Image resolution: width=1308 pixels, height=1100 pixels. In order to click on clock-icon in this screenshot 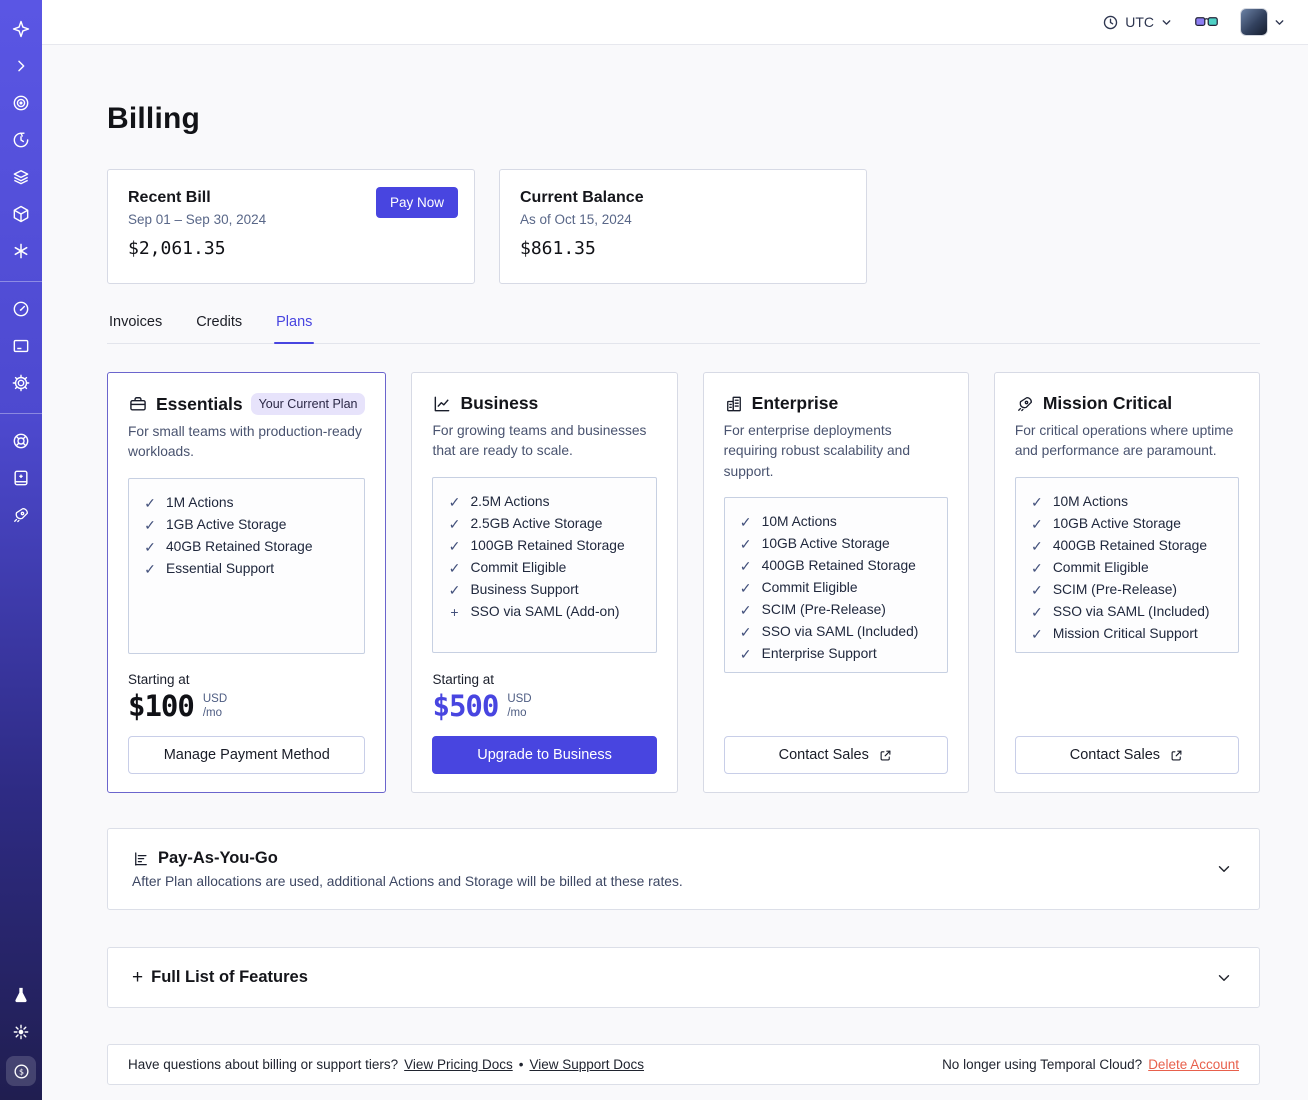, I will do `click(1110, 22)`.